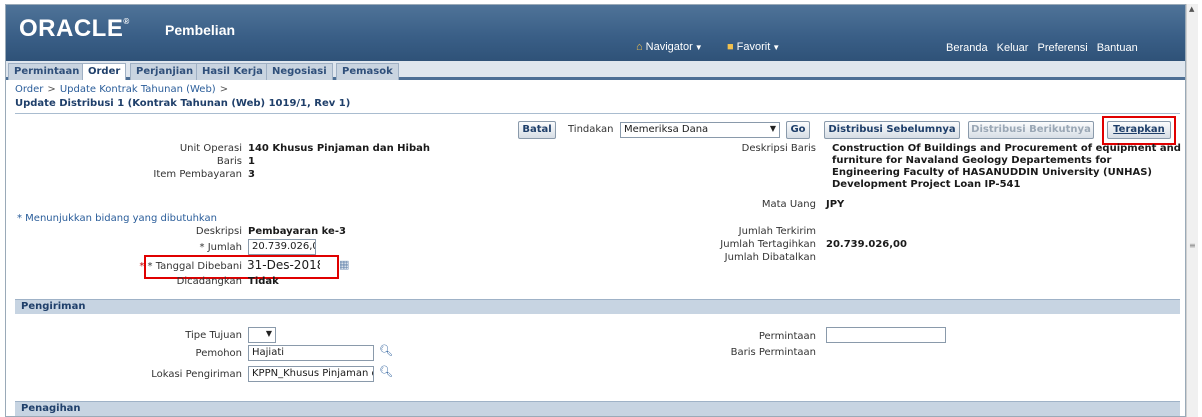  Describe the element at coordinates (282, 247) in the screenshot. I see `jumlah-input: 20.739.026,0` at that location.